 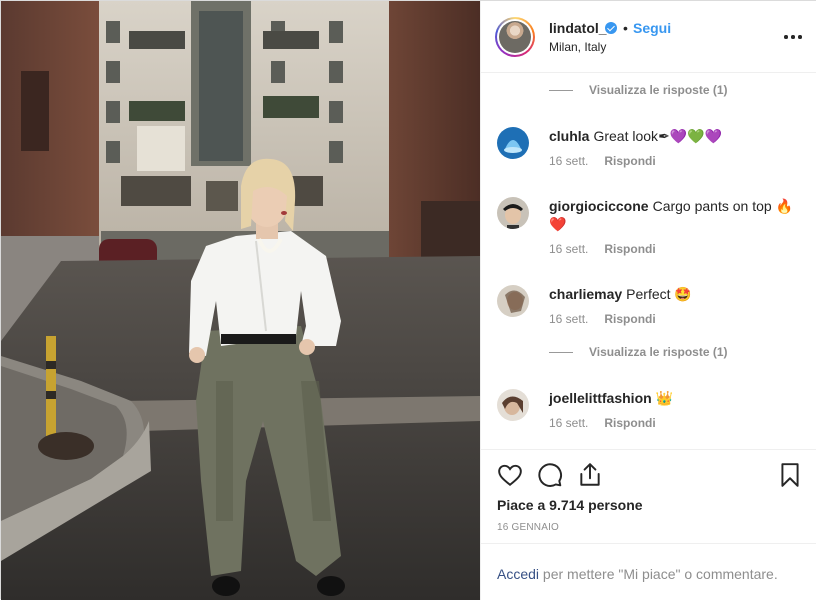 What do you see at coordinates (712, 206) in the screenshot?
I see `comment-text: Cargo pants on top` at bounding box center [712, 206].